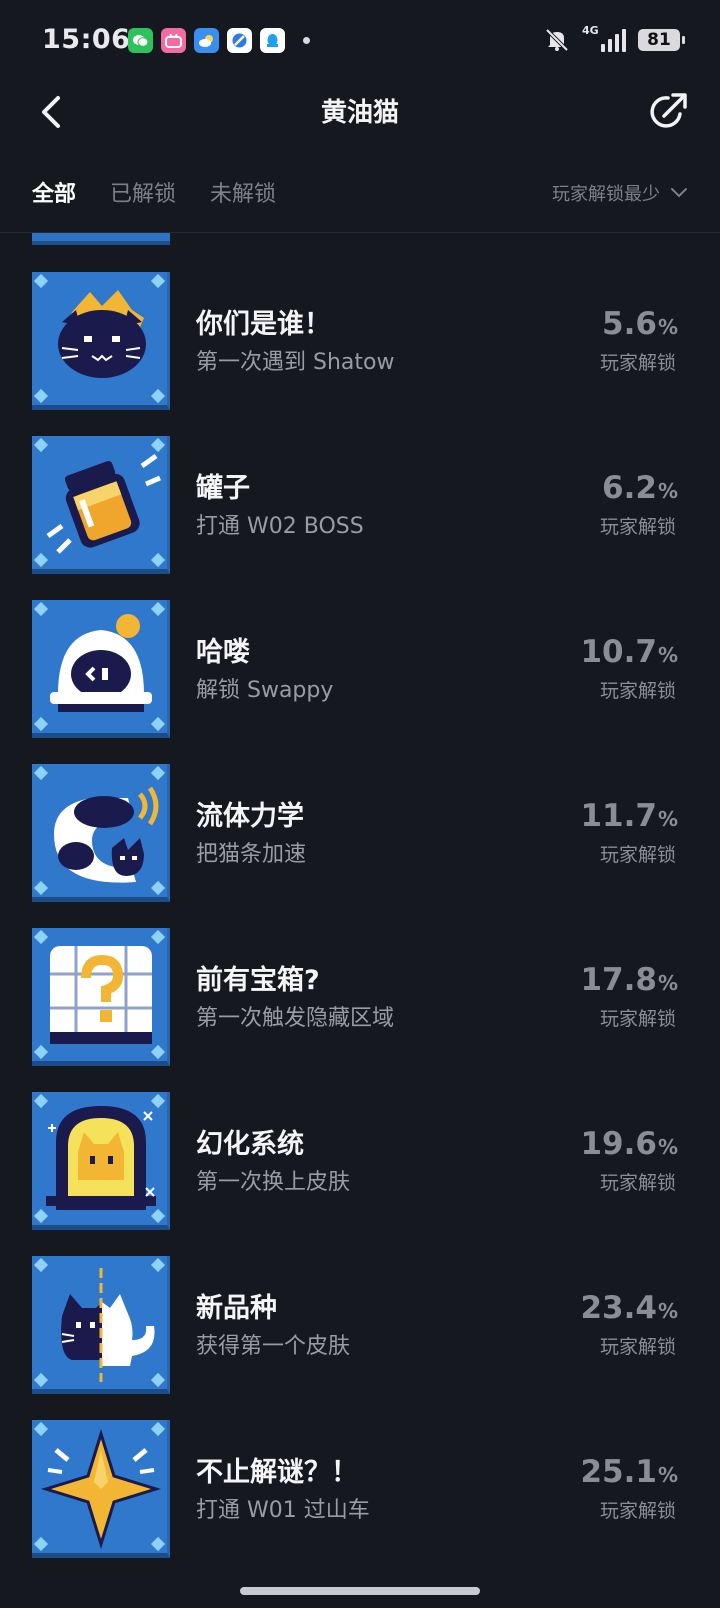 The height and width of the screenshot is (1608, 720). Describe the element at coordinates (360, 342) in the screenshot. I see `achievement-row: 你们是谁！ 第一次遇到 Shatow 5.6% 玩家解锁` at that location.